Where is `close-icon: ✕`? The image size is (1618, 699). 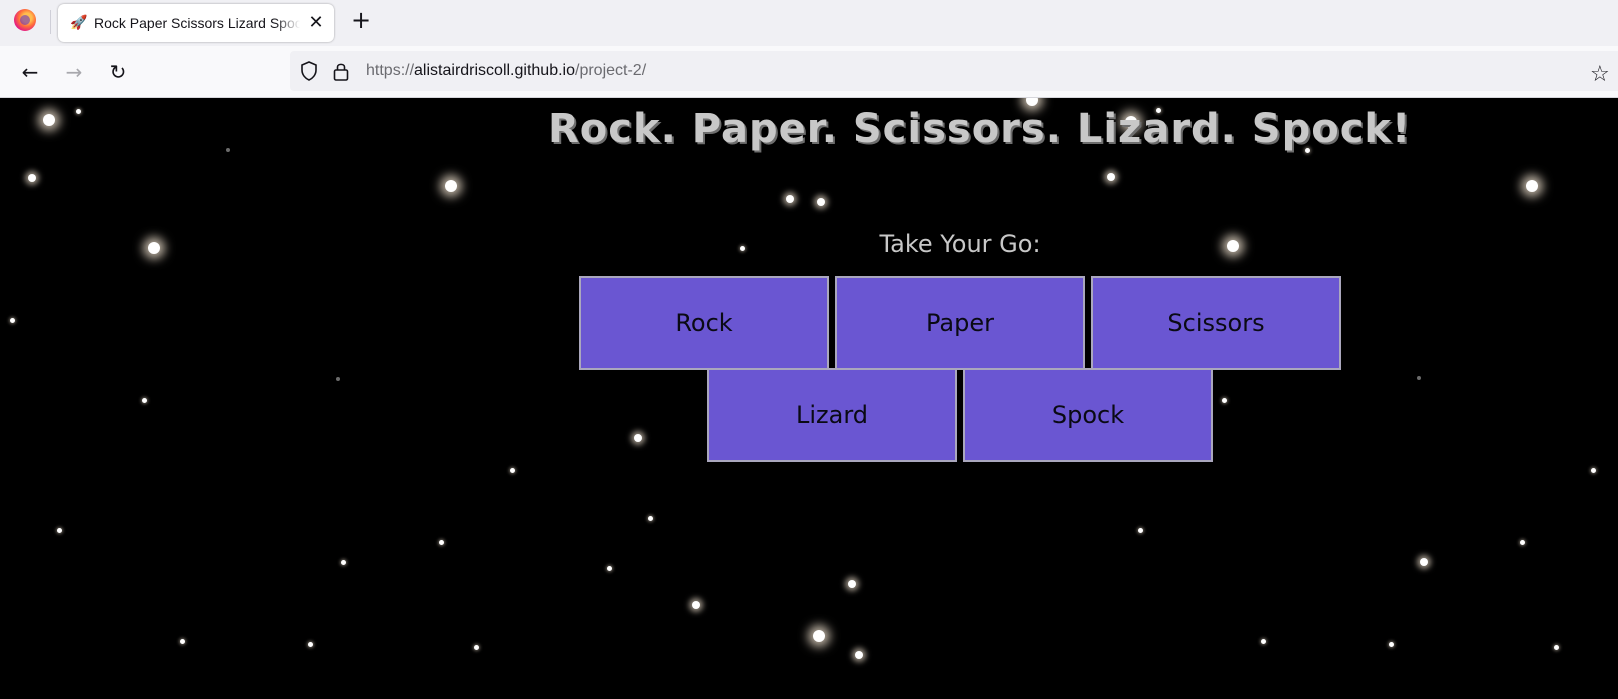
close-icon: ✕ is located at coordinates (316, 23).